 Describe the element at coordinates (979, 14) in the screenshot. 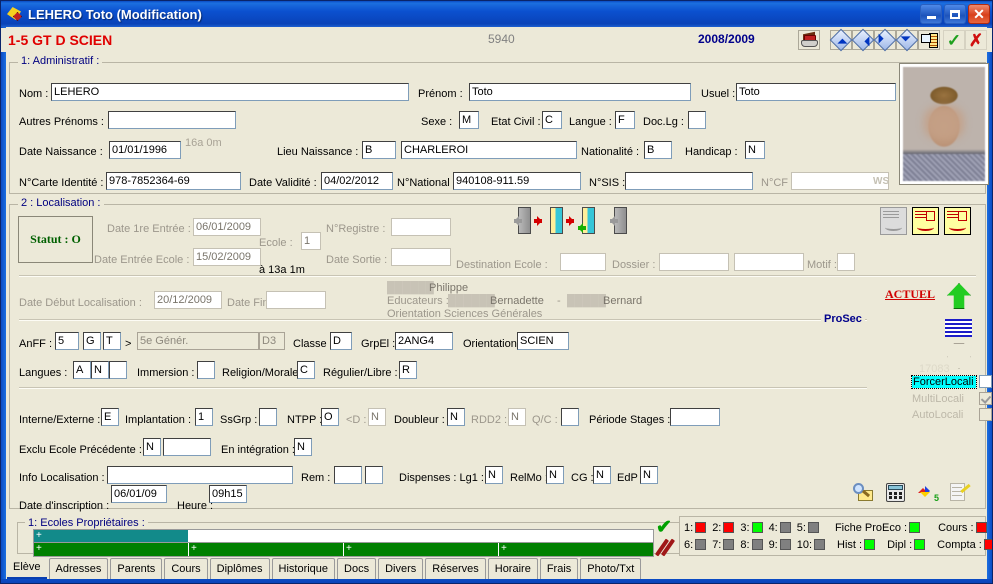

I see `close-button: ✕` at that location.